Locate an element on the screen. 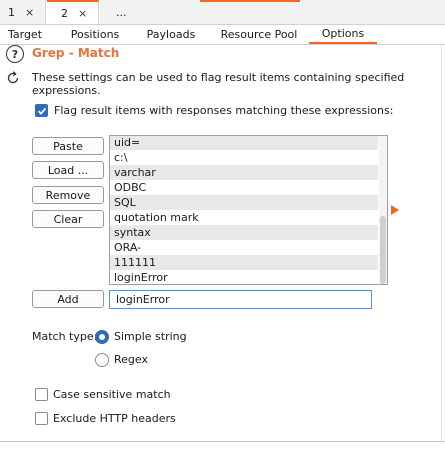 Image resolution: width=445 pixels, height=460 pixels. list-item: ORA- is located at coordinates (244, 247).